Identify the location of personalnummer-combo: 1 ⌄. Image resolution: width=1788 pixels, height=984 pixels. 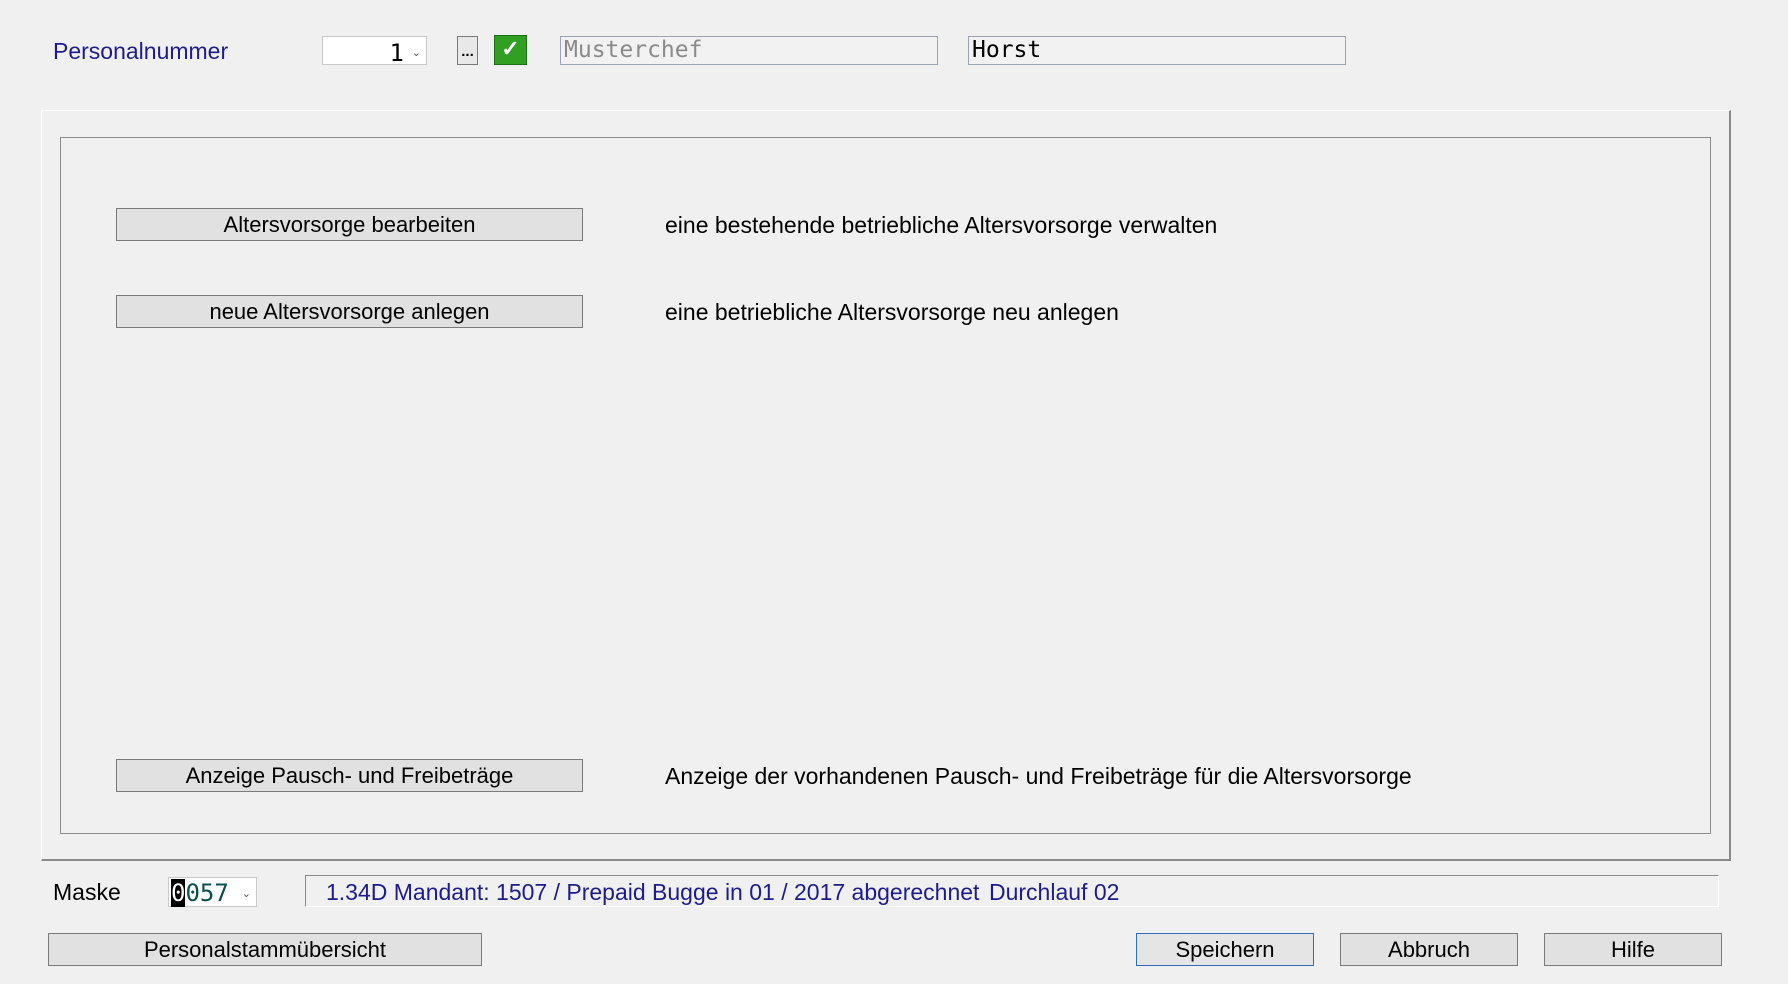
(374, 51).